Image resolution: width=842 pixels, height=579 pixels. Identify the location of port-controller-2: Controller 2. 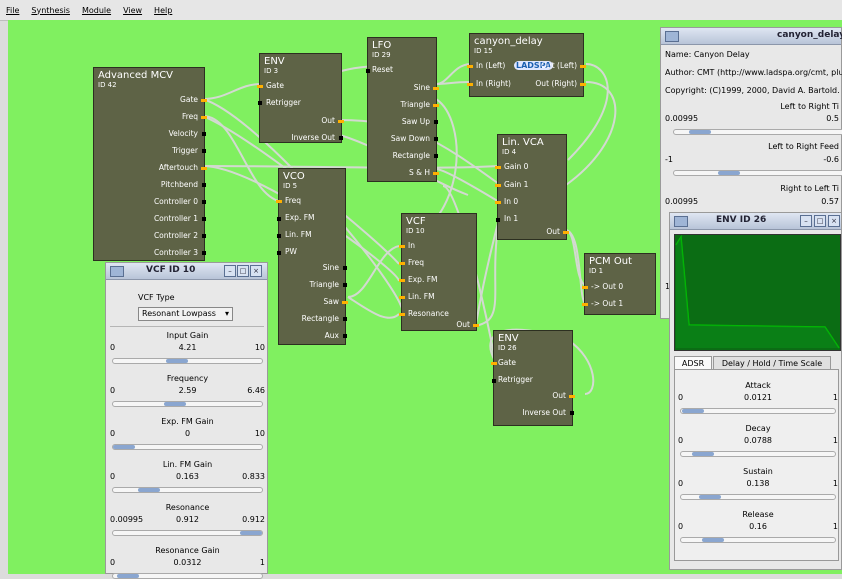
(176, 236).